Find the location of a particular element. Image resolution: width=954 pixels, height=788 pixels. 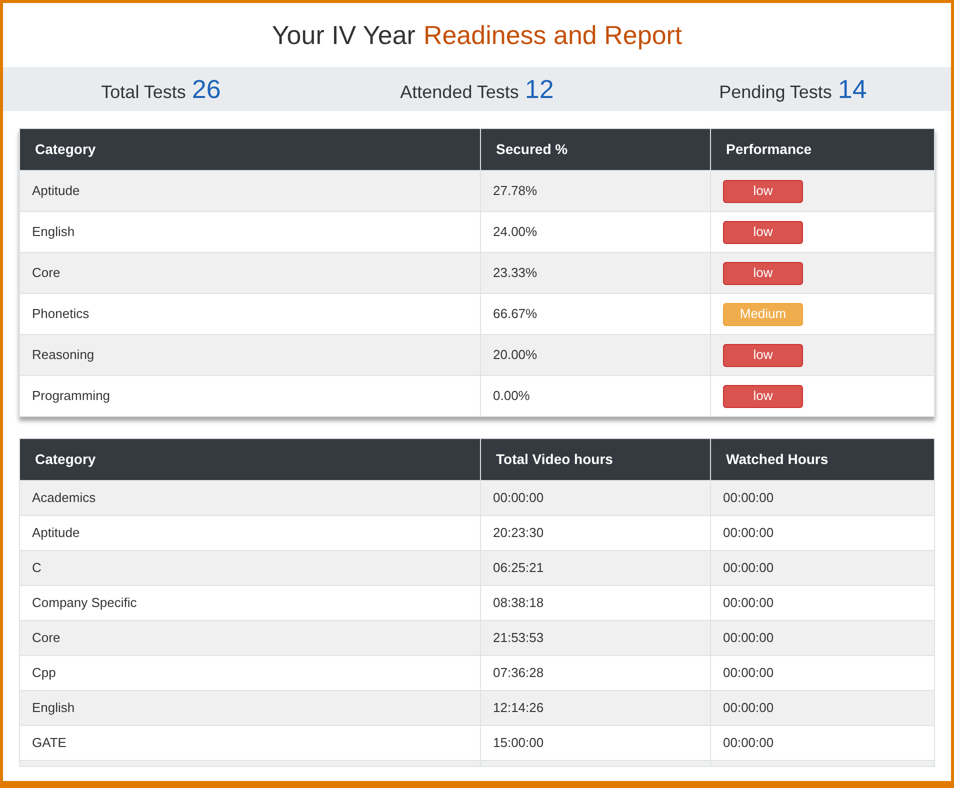

stat-value: 14 is located at coordinates (852, 89).